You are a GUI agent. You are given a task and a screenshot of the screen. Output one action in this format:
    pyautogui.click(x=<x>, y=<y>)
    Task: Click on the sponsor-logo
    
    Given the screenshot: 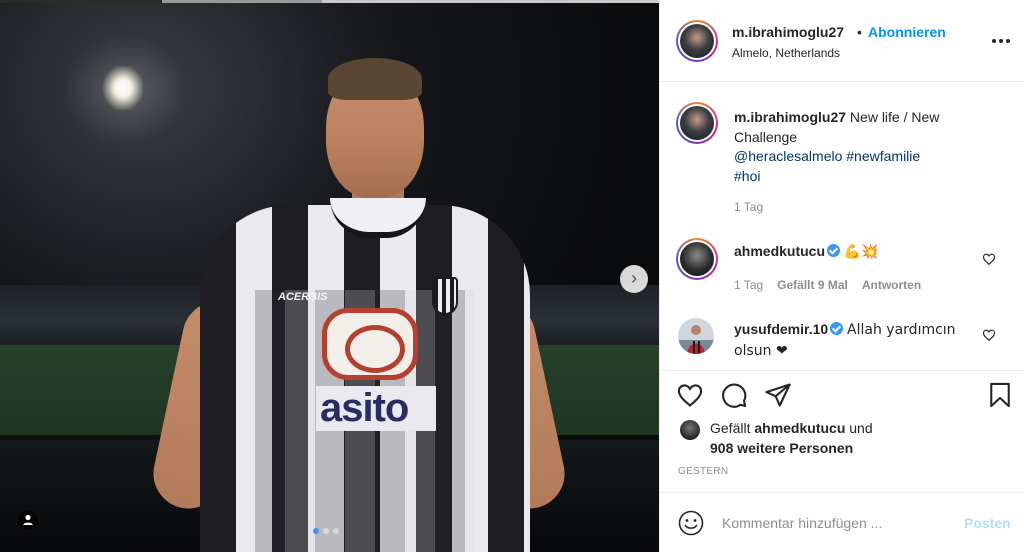 What is the action you would take?
    pyautogui.click(x=370, y=344)
    